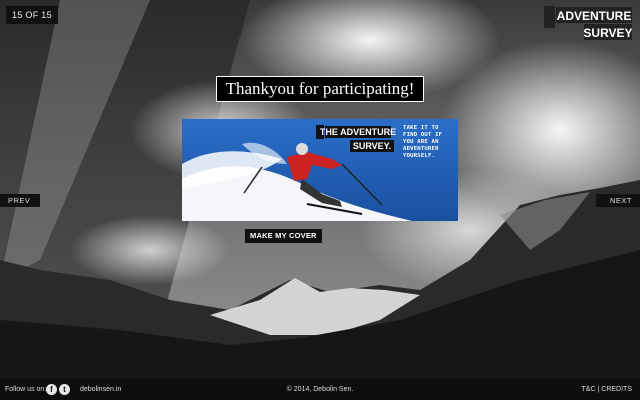 This screenshot has width=640, height=400. Describe the element at coordinates (372, 146) in the screenshot. I see `cover-brand-line2: SURVEY.` at that location.